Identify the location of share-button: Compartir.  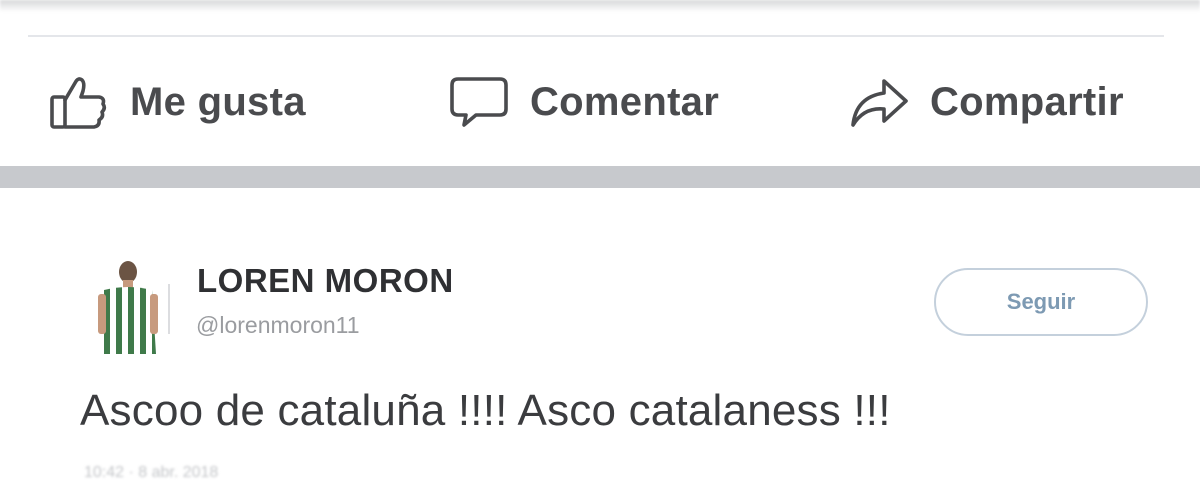
(986, 102).